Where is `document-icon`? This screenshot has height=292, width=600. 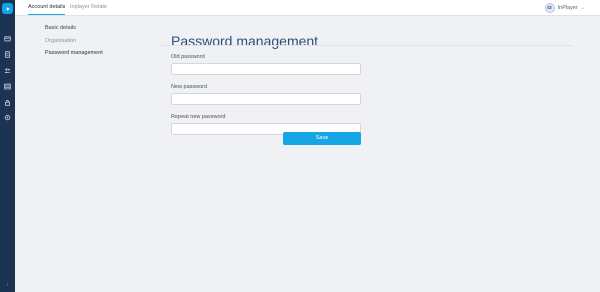
document-icon is located at coordinates (7, 54).